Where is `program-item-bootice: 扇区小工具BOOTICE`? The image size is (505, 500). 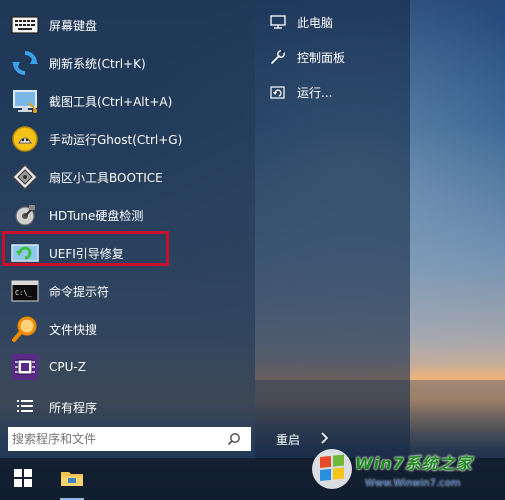 program-item-bootice: 扇区小工具BOOTICE is located at coordinates (127, 177).